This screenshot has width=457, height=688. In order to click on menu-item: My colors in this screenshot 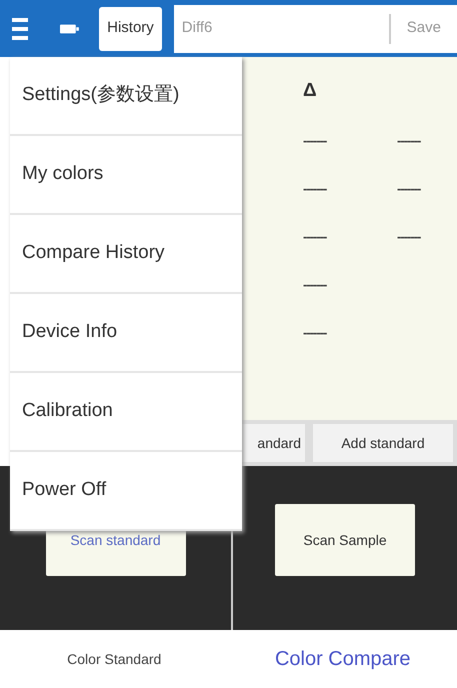, I will do `click(126, 175)`.